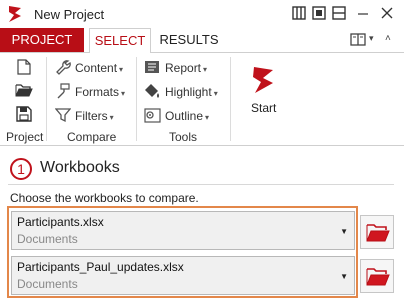 The height and width of the screenshot is (302, 404). Describe the element at coordinates (184, 116) in the screenshot. I see `outline-label: Outline` at that location.